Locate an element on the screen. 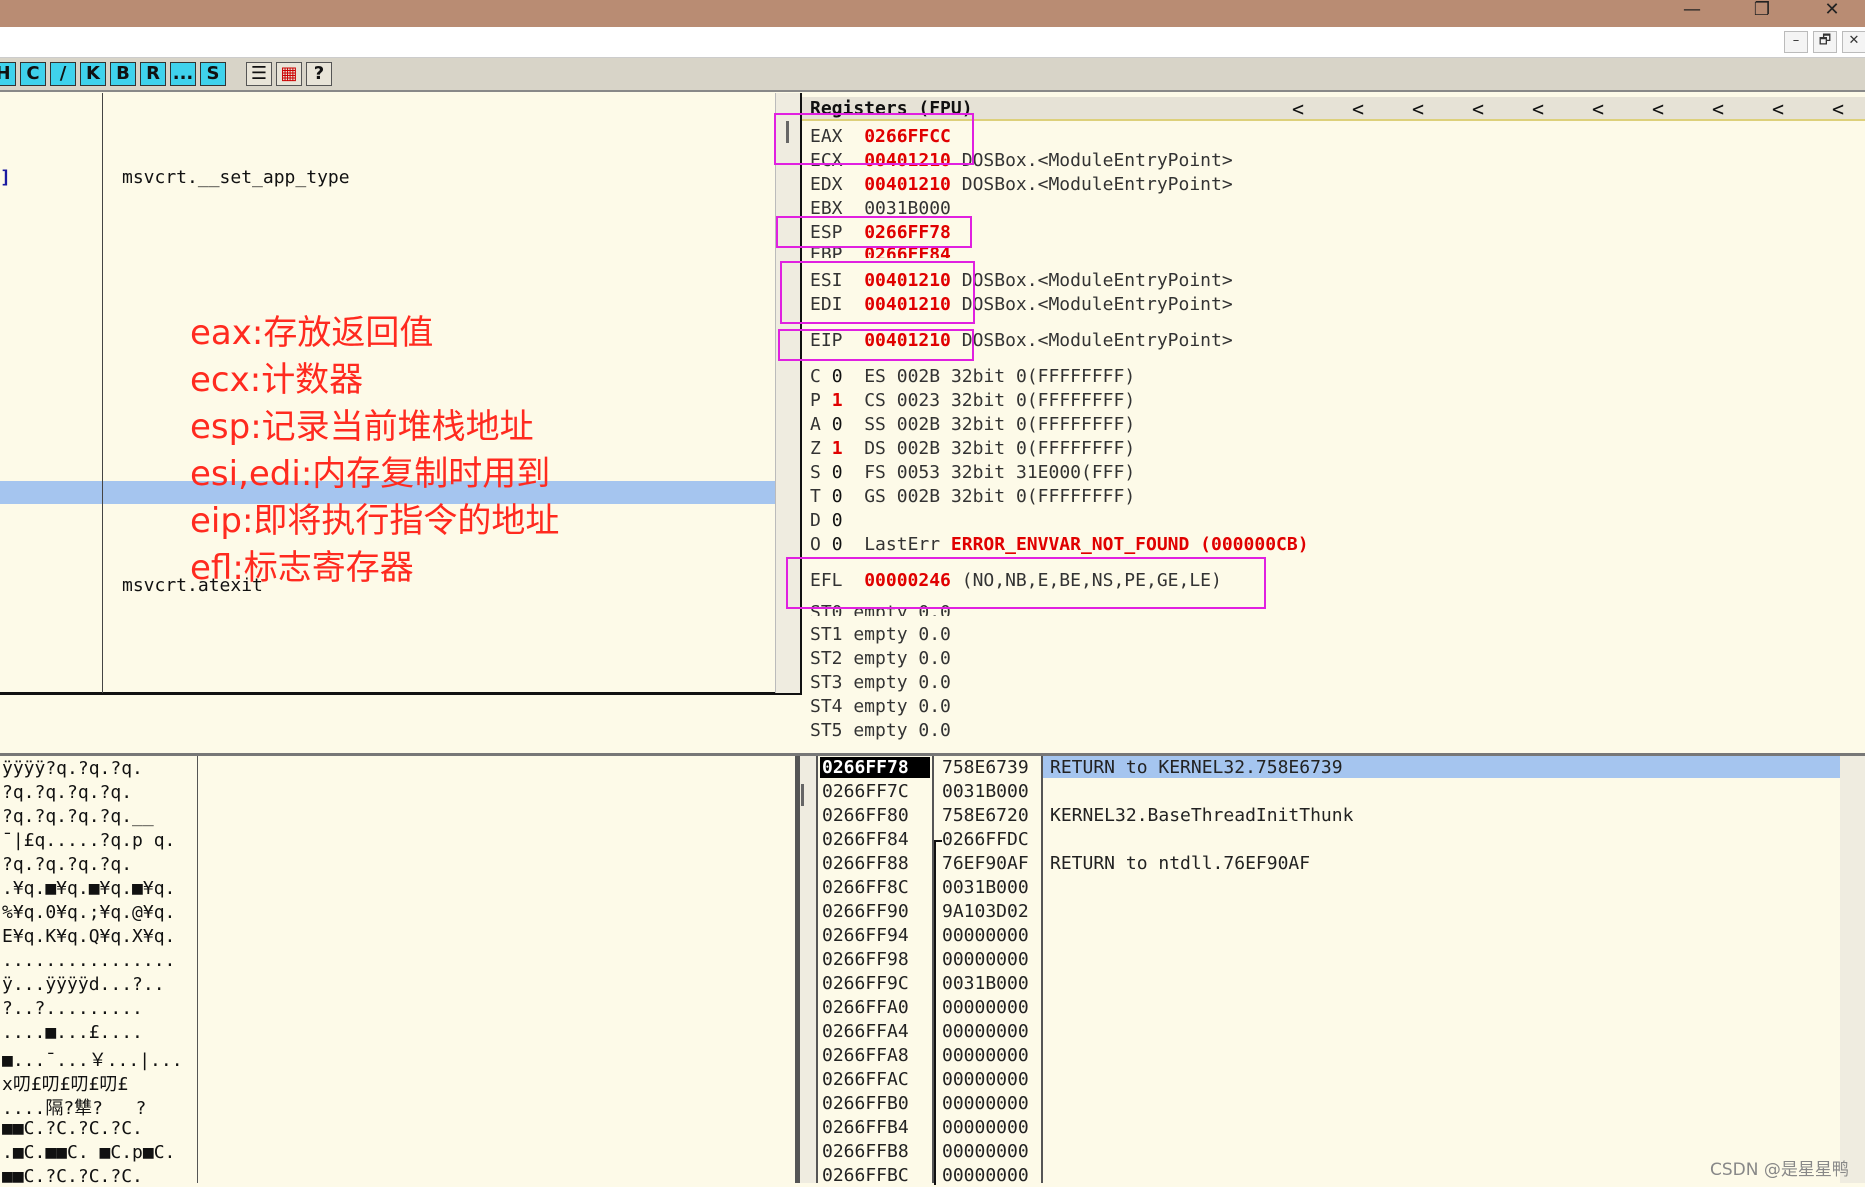 The width and height of the screenshot is (1865, 1187). stack-address: 0266FFB8 is located at coordinates (865, 1151).